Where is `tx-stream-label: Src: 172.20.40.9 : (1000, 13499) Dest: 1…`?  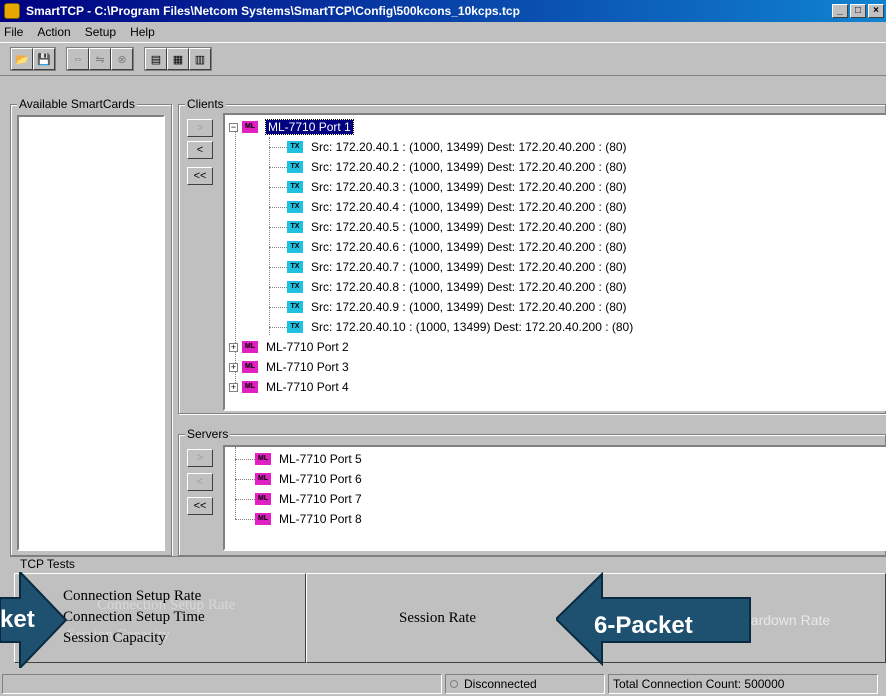
tx-stream-label: Src: 172.20.40.9 : (1000, 13499) Dest: 1… is located at coordinates (469, 307).